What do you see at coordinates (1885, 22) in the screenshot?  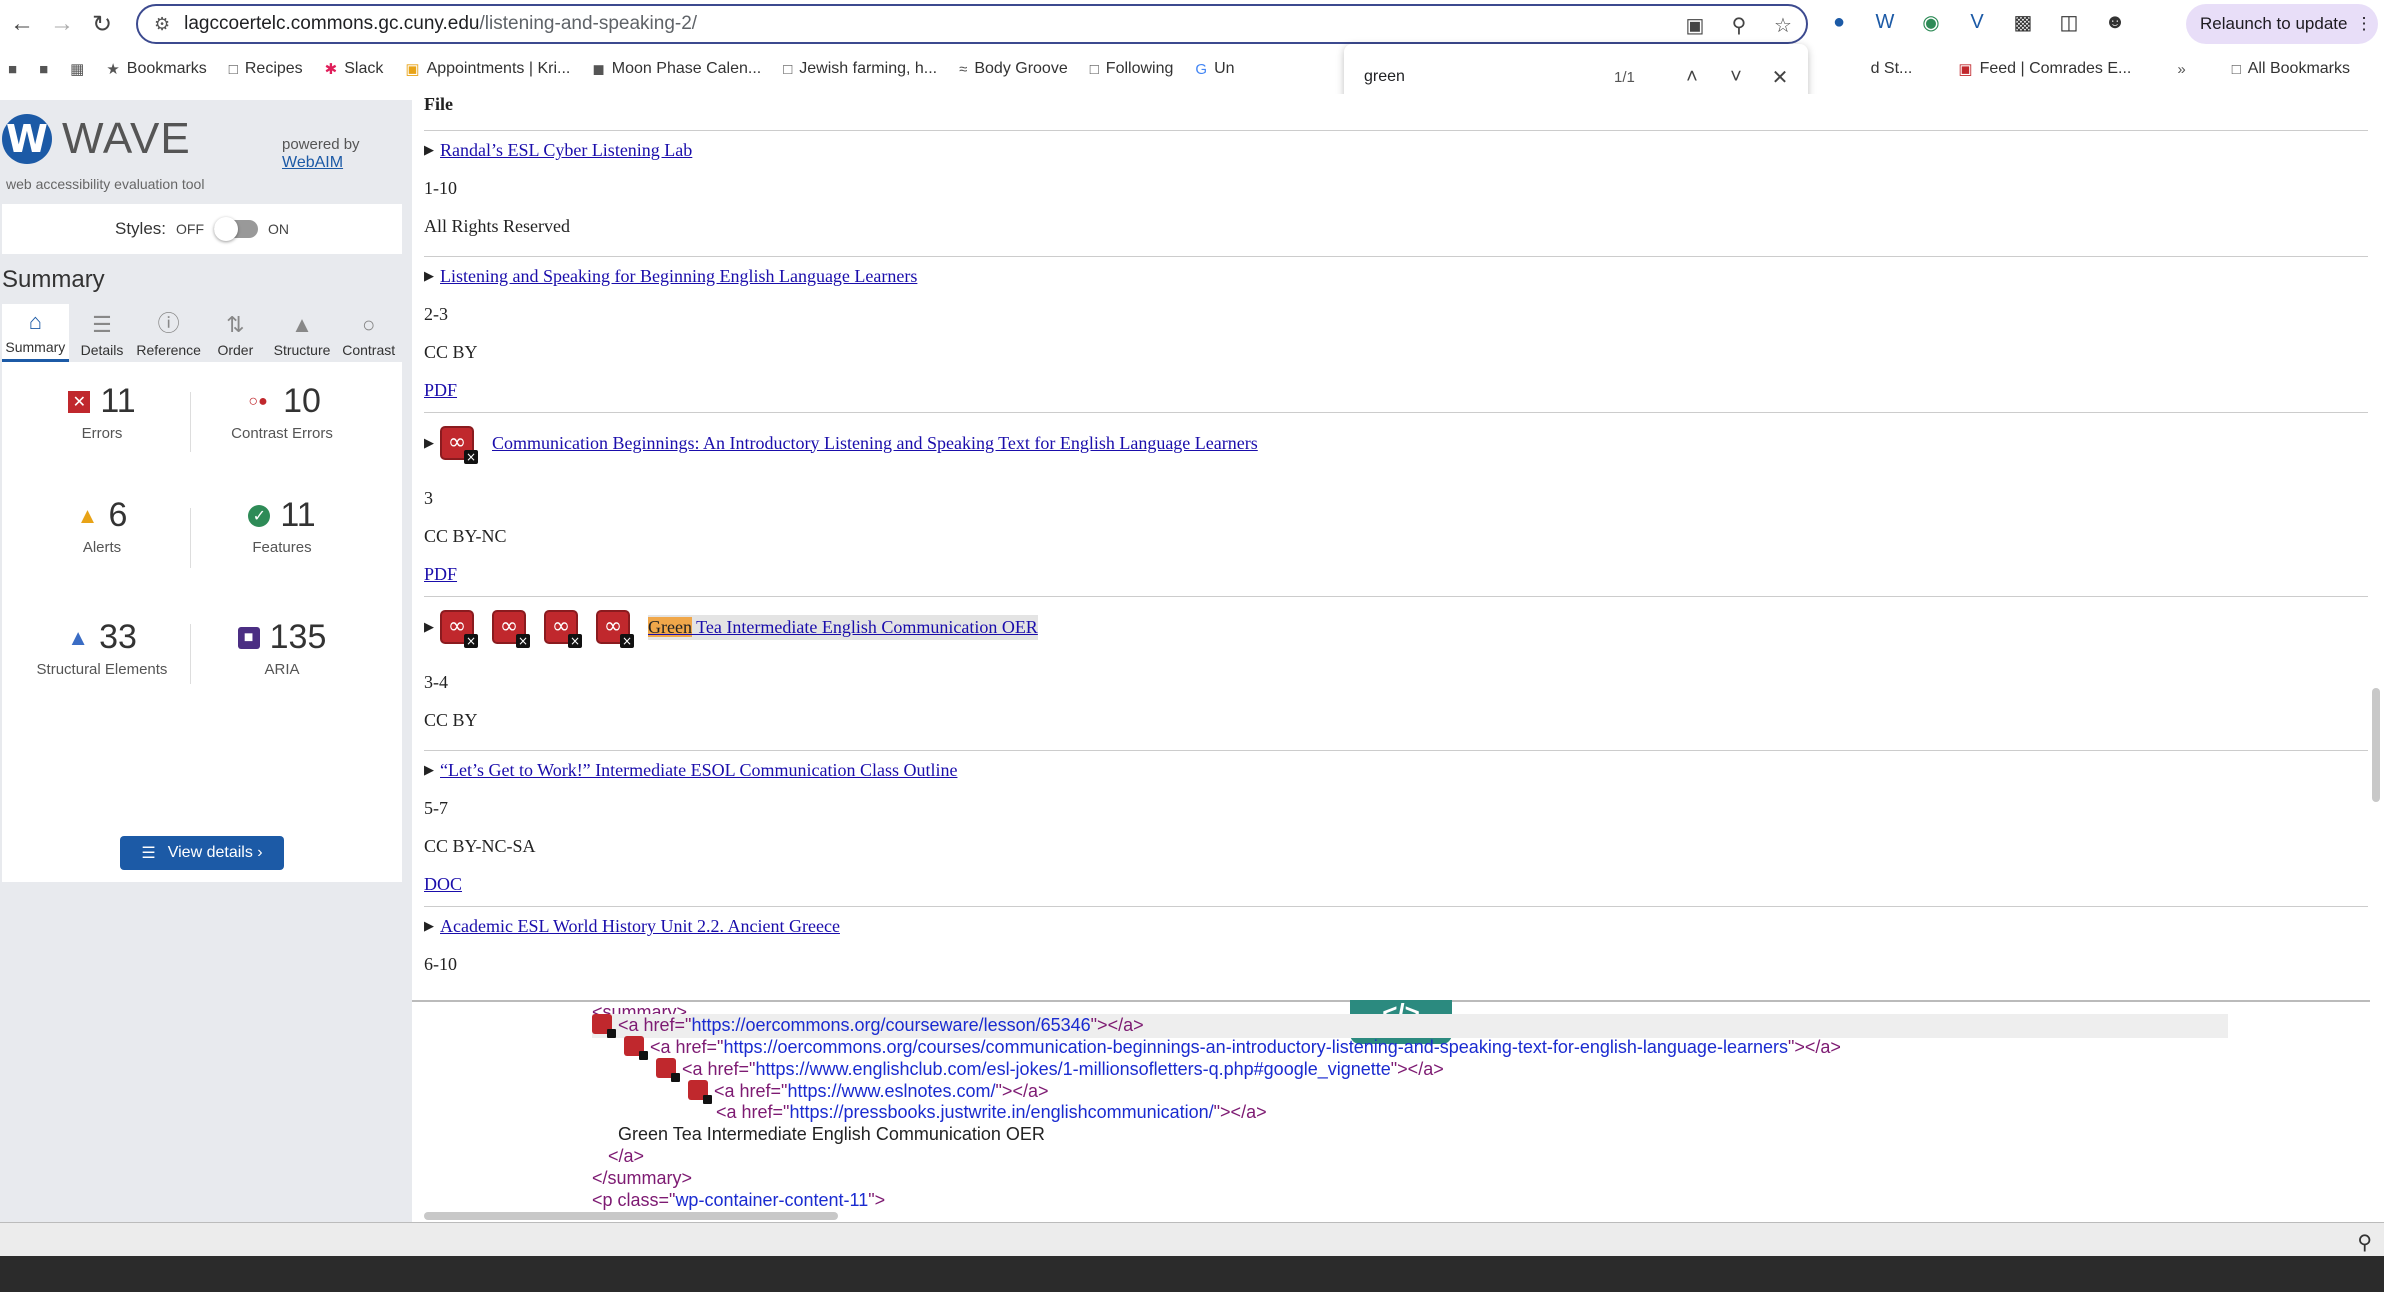 I see `wave-extension-icon: W` at bounding box center [1885, 22].